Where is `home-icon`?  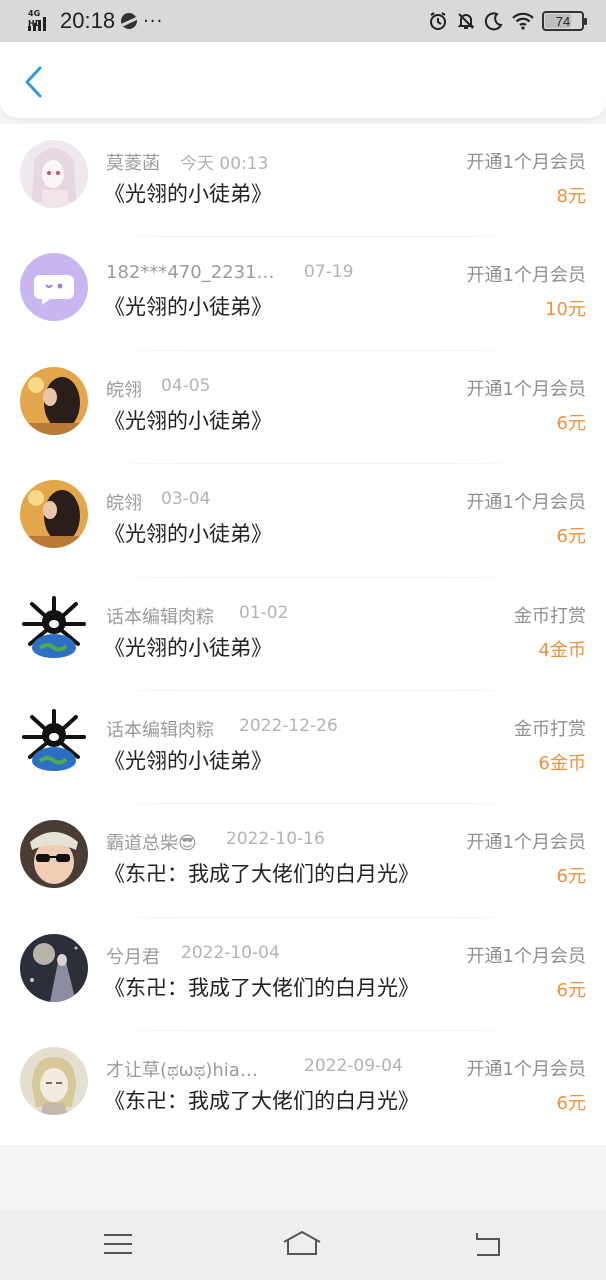
home-icon is located at coordinates (302, 1242).